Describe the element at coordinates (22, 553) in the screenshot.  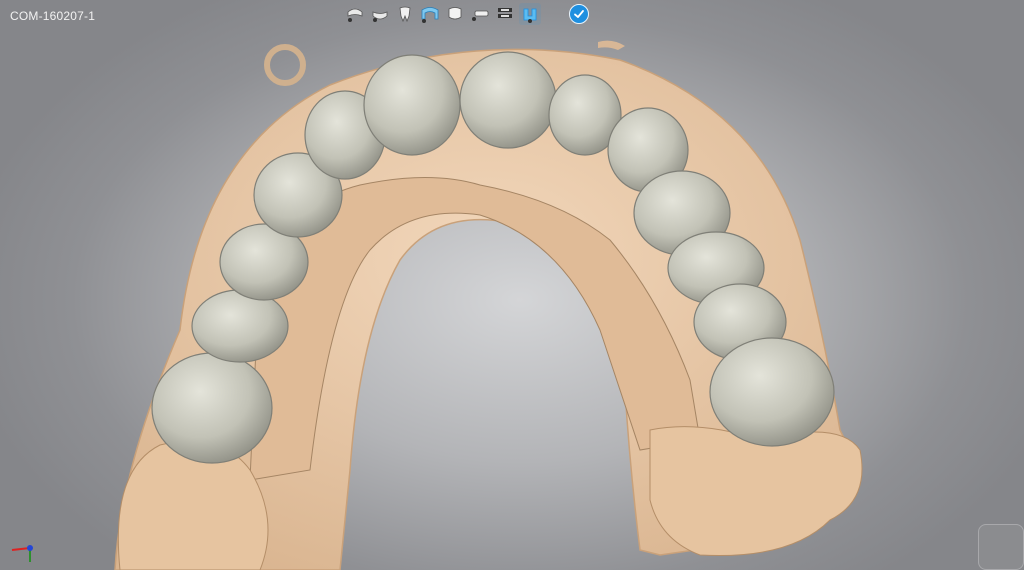
I see `axis-gizmo` at that location.